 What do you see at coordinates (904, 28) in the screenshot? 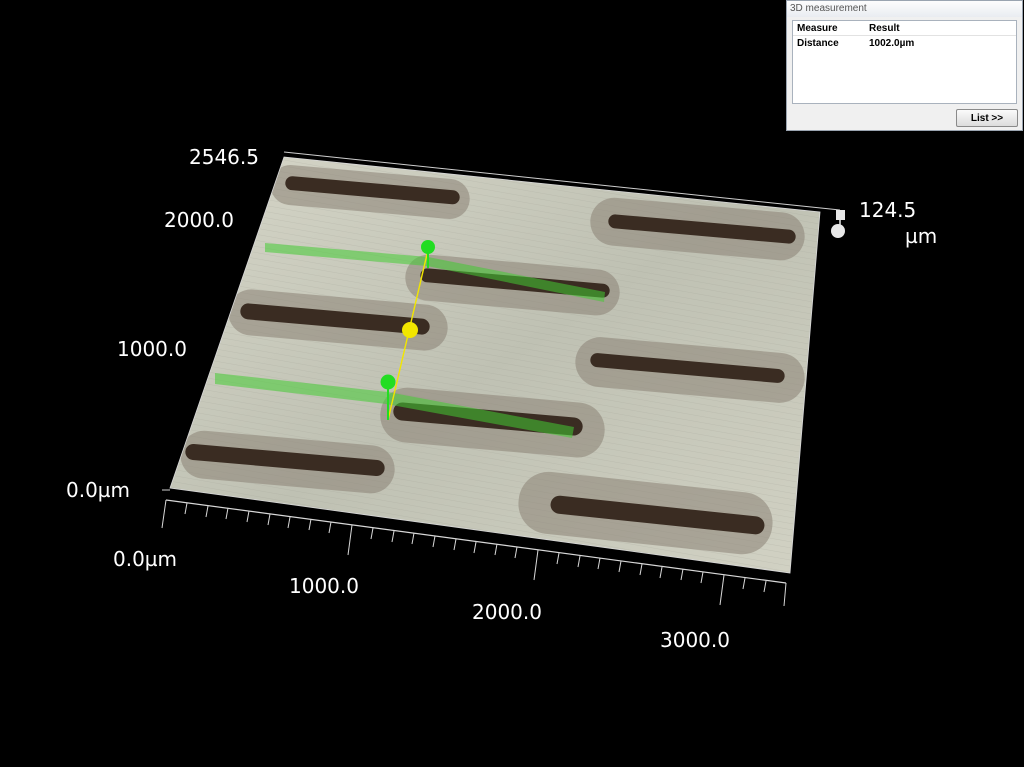
I see `measurement-list-header: Measure Result` at bounding box center [904, 28].